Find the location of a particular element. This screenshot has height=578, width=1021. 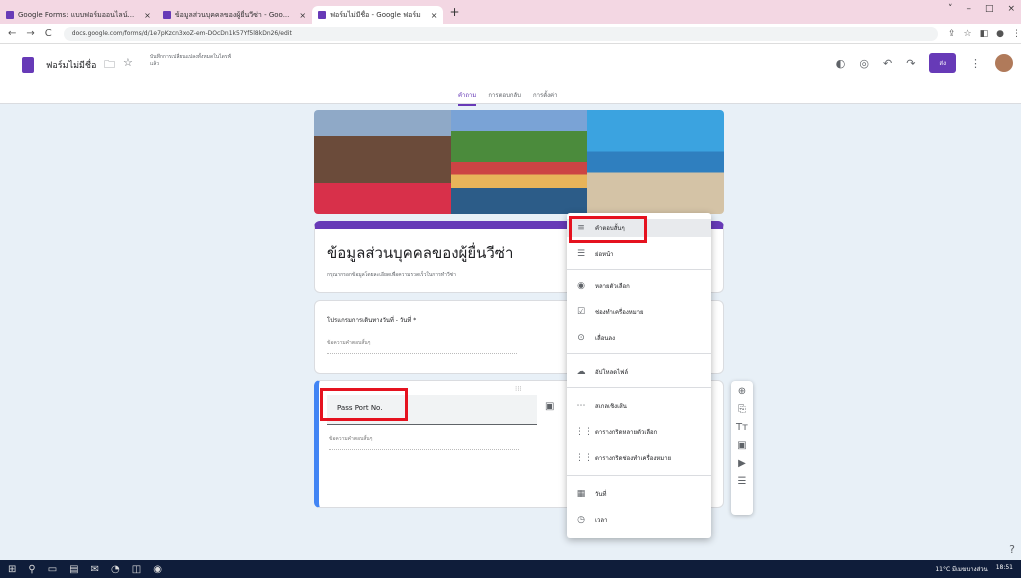

highlight-box-short-answer is located at coordinates (608, 229).